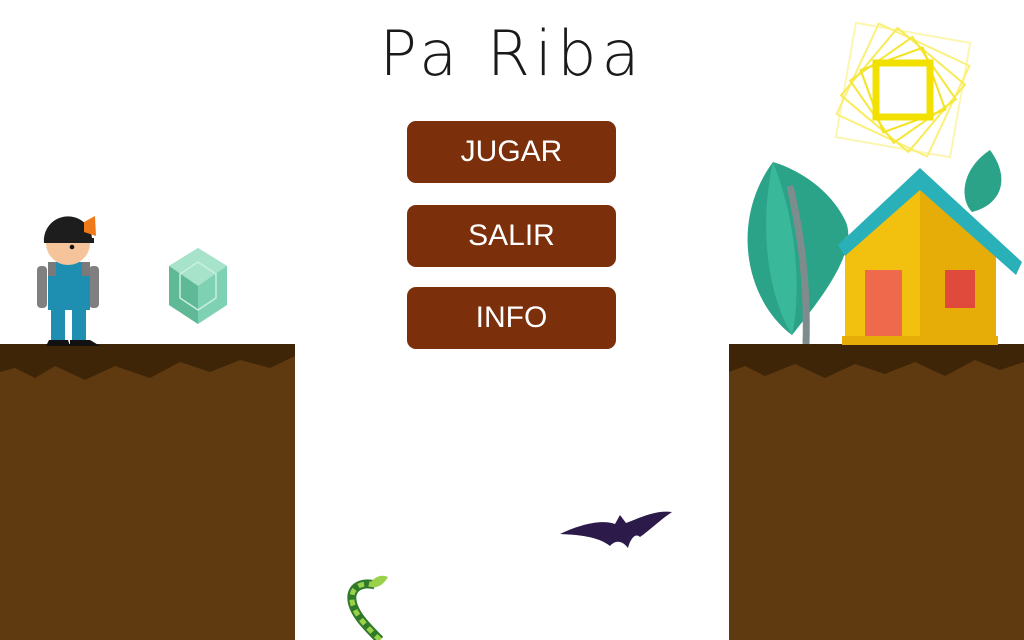 The height and width of the screenshot is (640, 1024). I want to click on right-cliff, so click(876, 492).